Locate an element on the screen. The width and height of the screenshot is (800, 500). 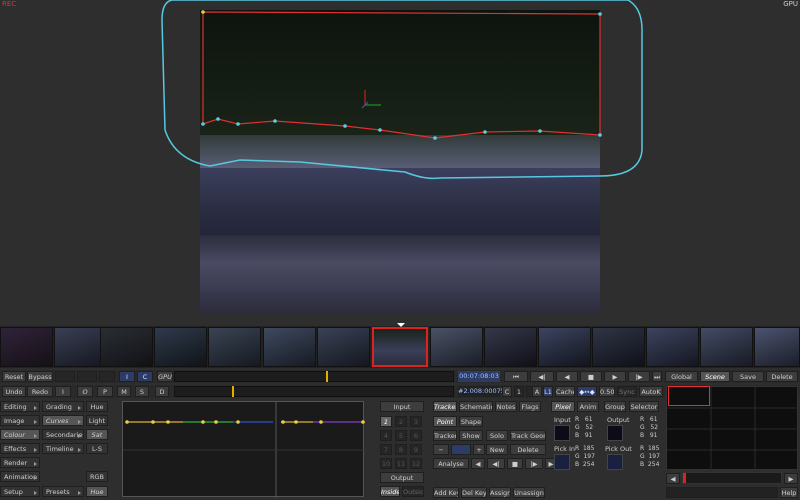
slot-7: 7 is located at coordinates (386, 449).